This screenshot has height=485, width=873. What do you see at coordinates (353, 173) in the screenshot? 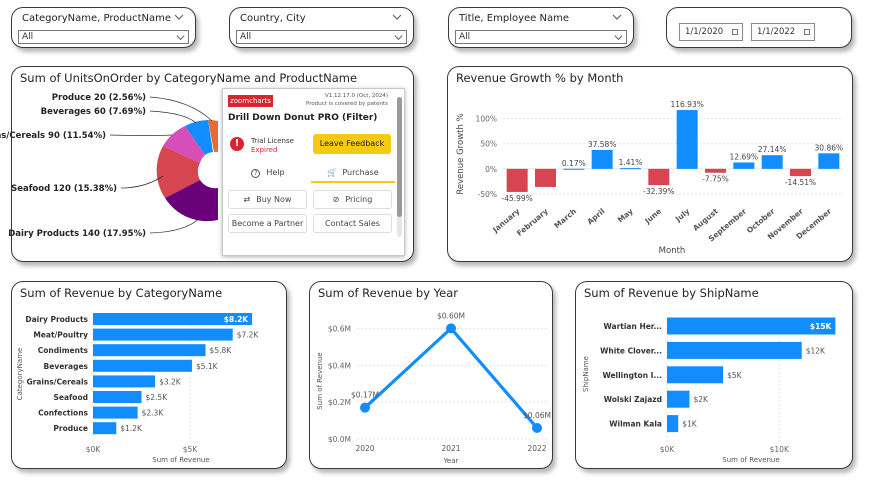
I see `tab-purchase: 🛒 Purchase` at bounding box center [353, 173].